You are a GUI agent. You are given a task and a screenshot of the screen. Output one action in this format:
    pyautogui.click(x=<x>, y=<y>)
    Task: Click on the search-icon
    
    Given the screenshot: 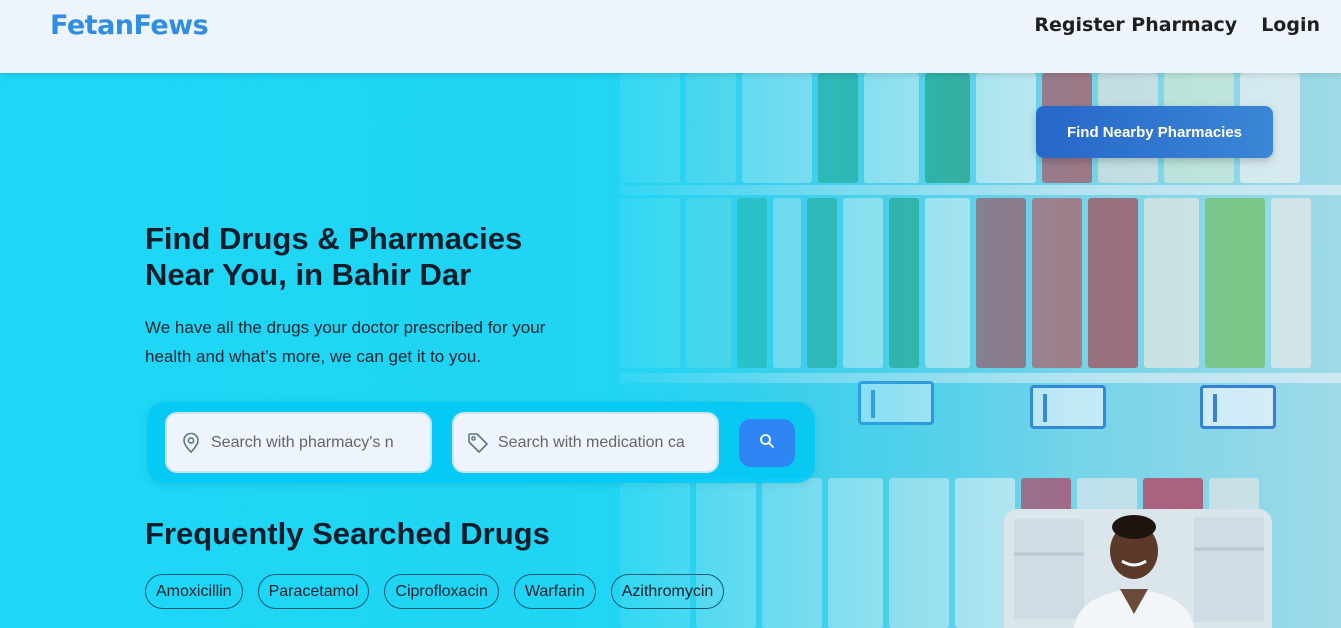 What is the action you would take?
    pyautogui.click(x=767, y=443)
    